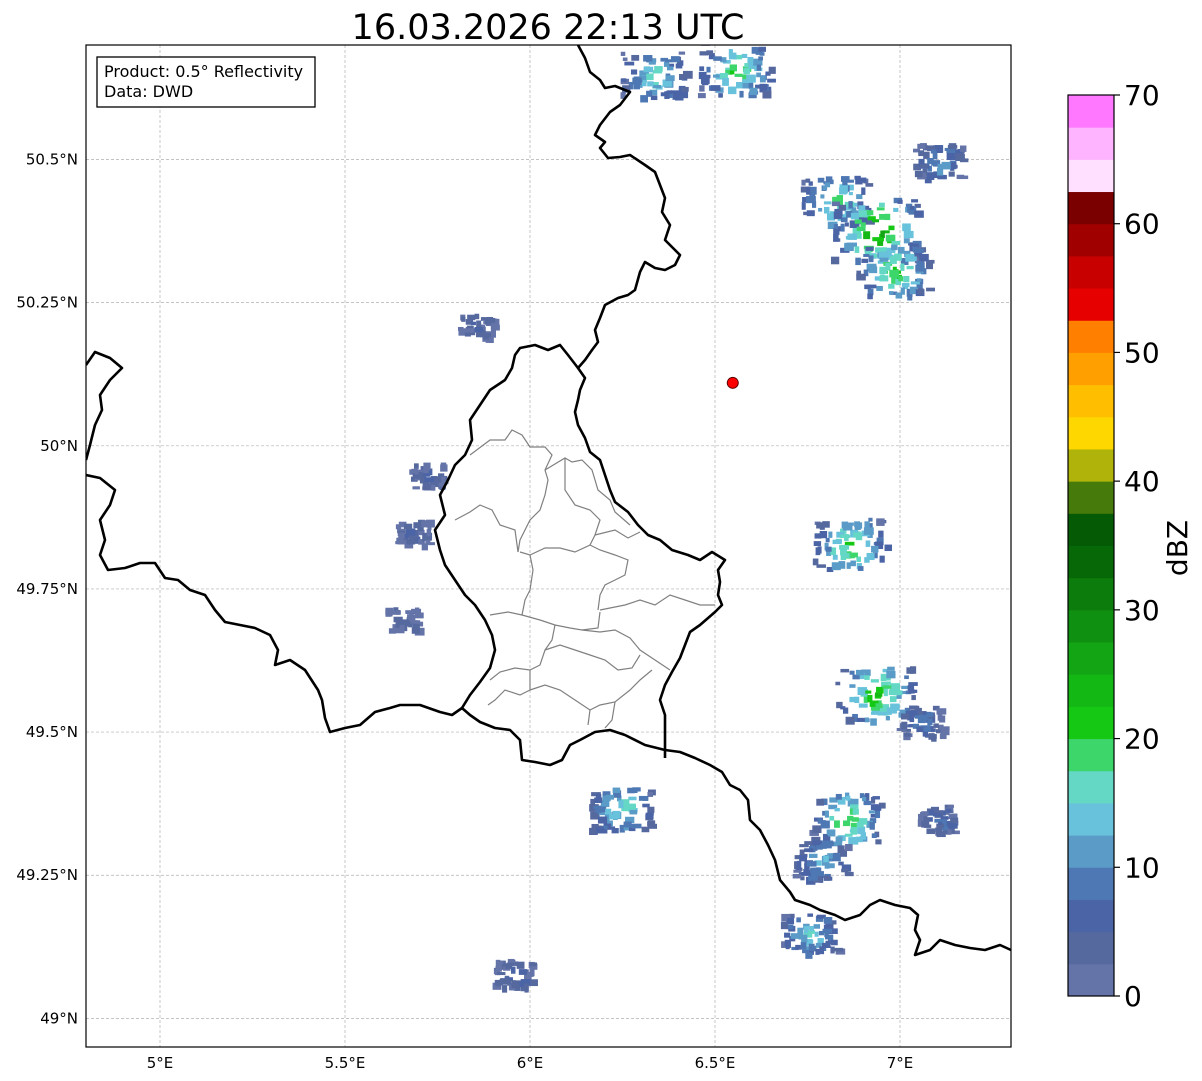  I want to click on lat-tick-label: 49.25°N, so click(47, 875).